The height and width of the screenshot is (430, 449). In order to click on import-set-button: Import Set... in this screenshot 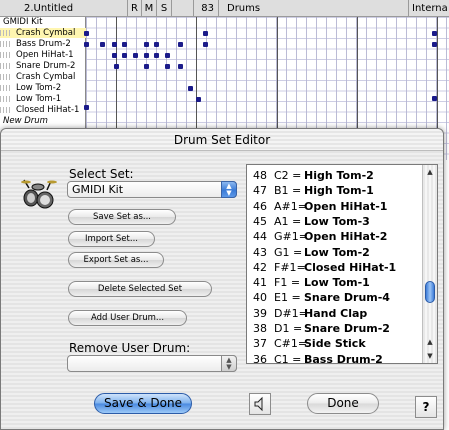, I will do `click(111, 239)`.